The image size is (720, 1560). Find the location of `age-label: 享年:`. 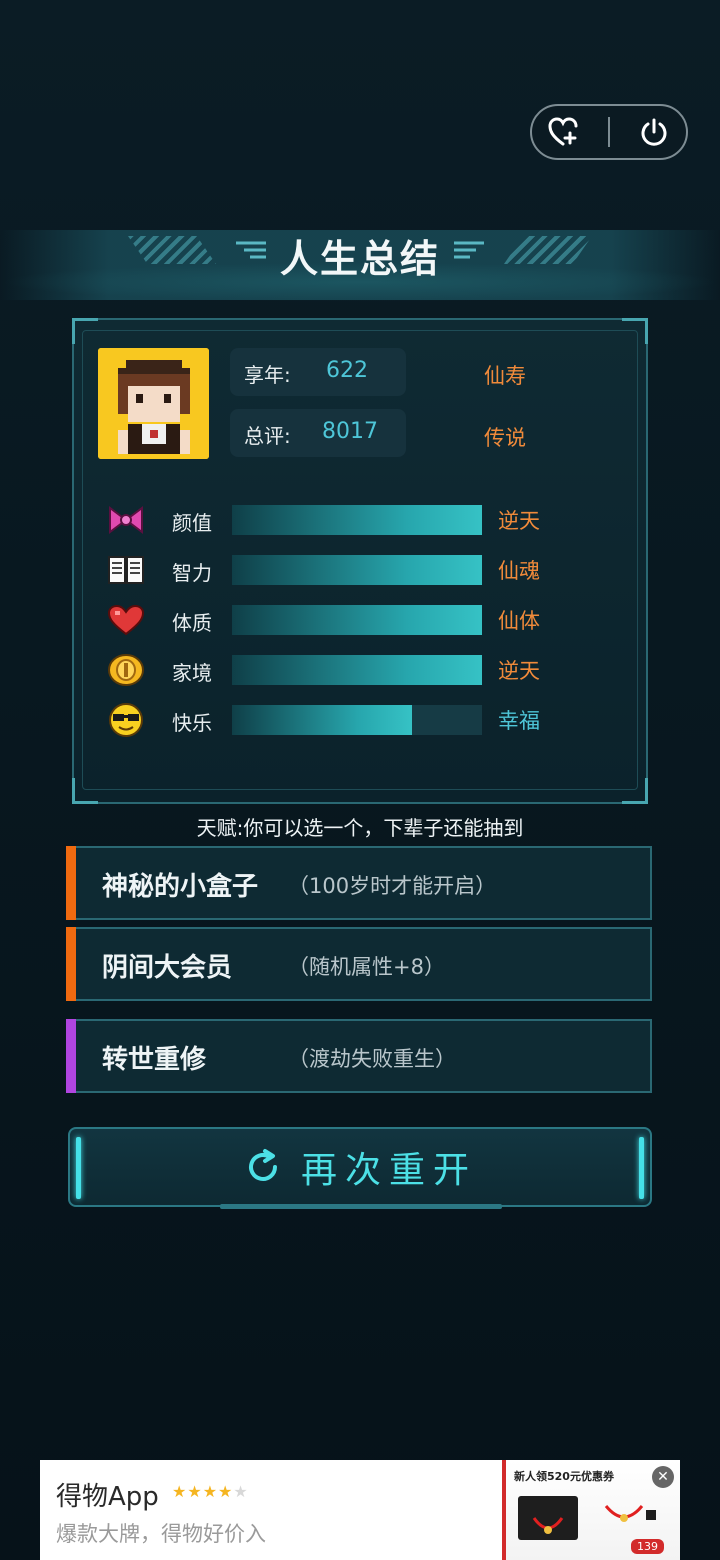

age-label: 享年: is located at coordinates (267, 375).